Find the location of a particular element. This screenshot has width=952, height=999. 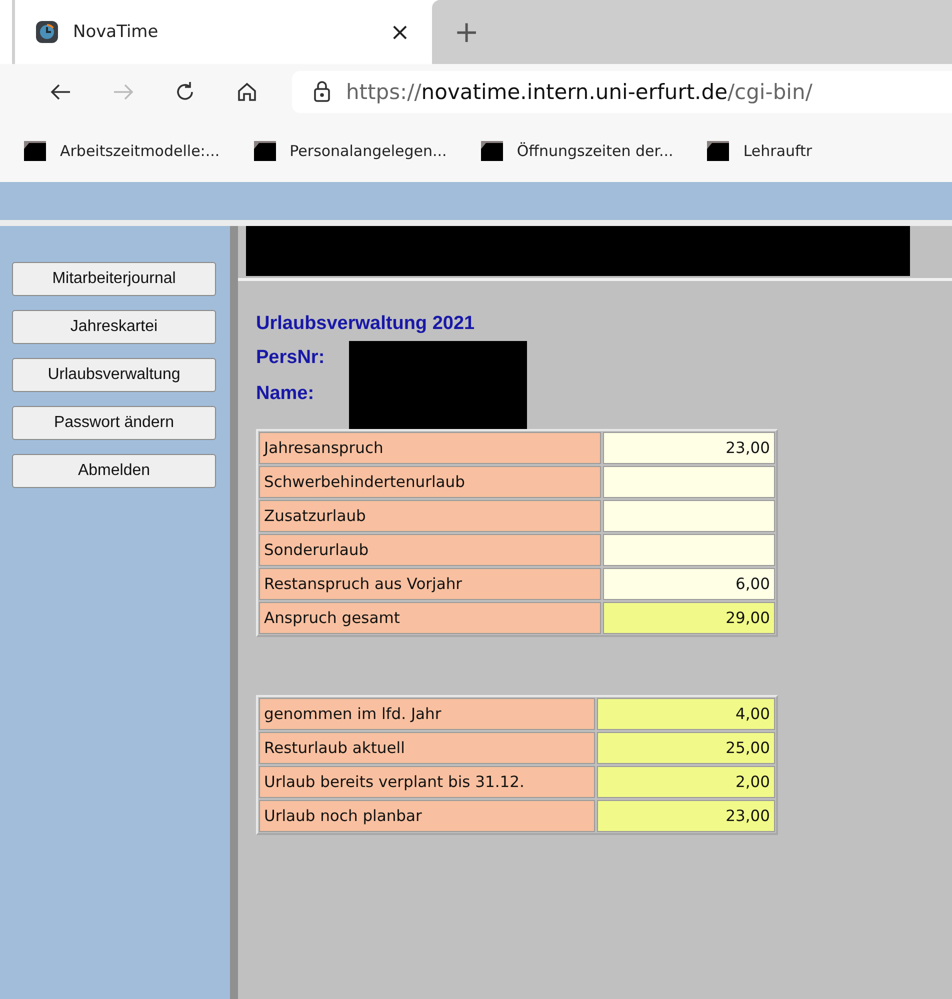

address-bar: https://novatime.intern.uni-erfurt.de/cgi-bin/ is located at coordinates (622, 92).